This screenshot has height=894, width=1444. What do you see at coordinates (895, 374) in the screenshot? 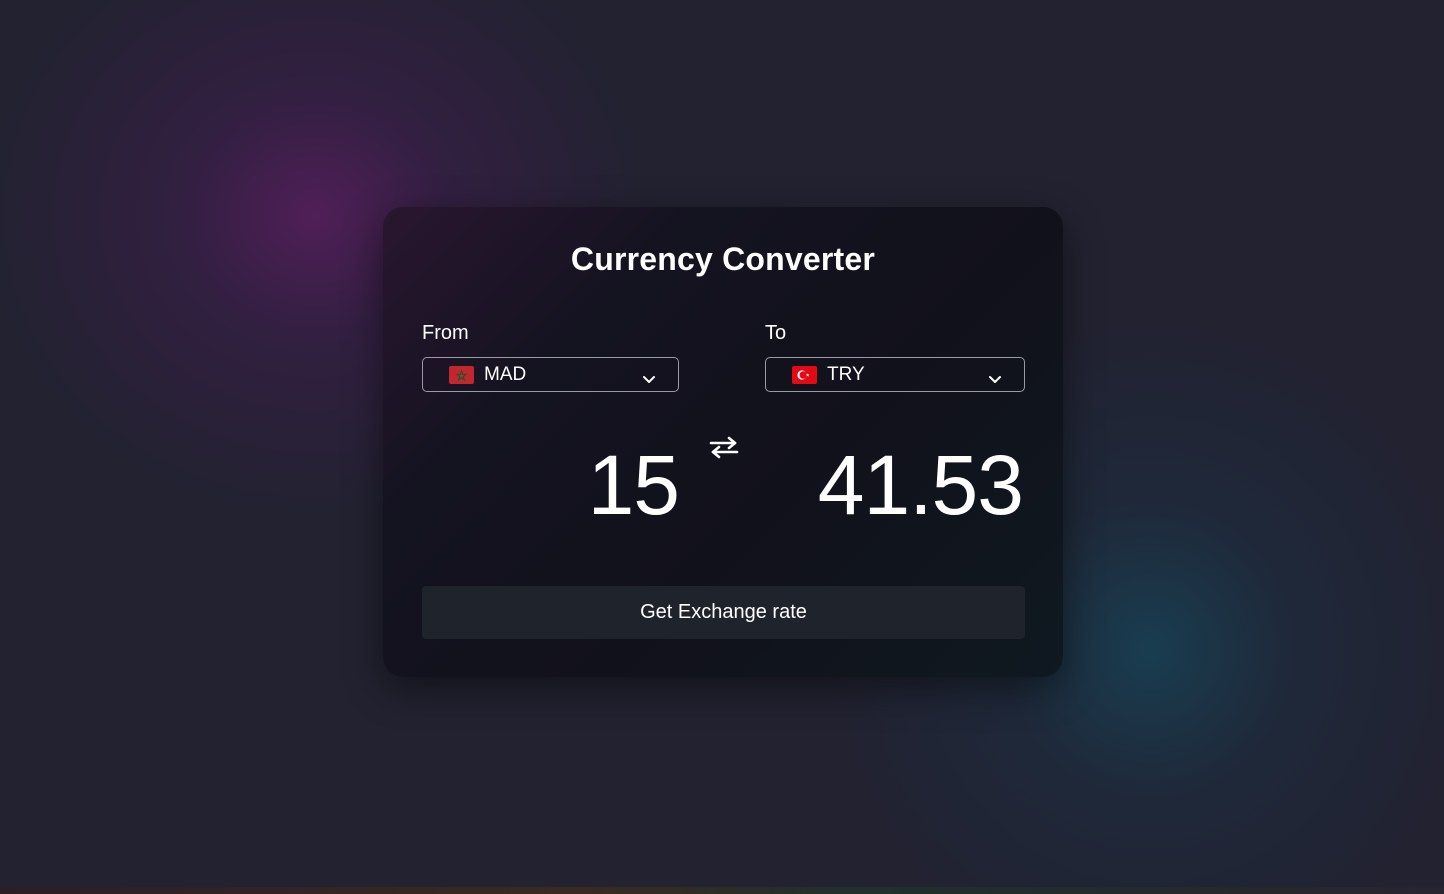
I see `to-currency-select: TRY` at bounding box center [895, 374].